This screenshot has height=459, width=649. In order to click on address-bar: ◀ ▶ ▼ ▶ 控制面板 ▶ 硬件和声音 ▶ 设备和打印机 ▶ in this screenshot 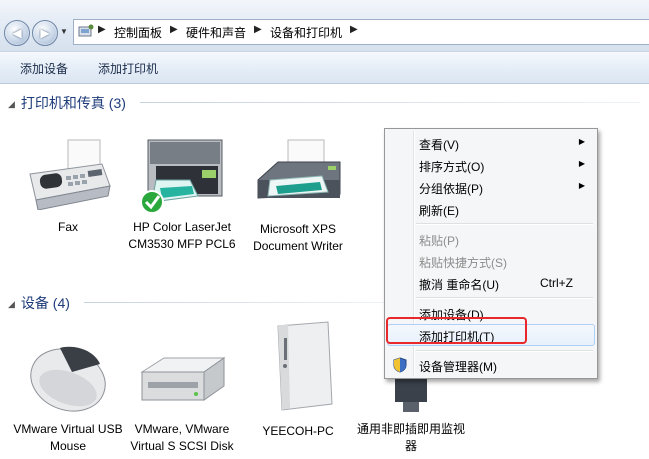, I will do `click(324, 26)`.